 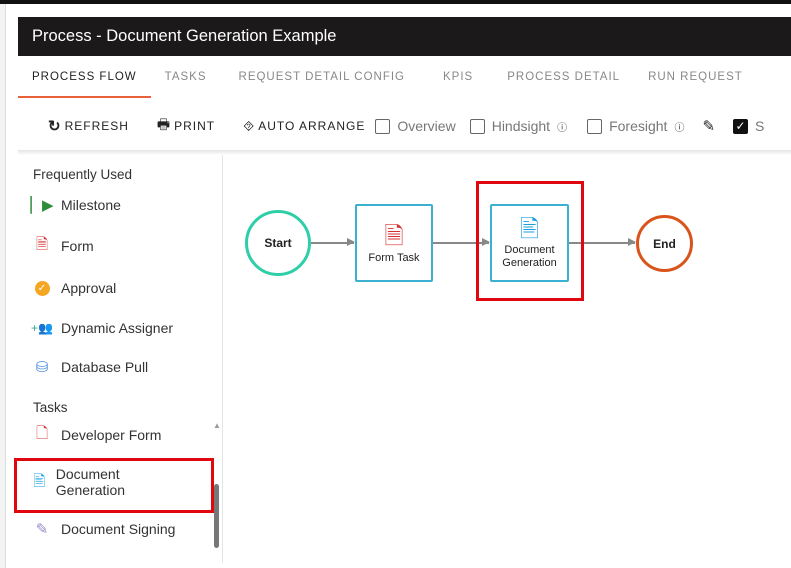 What do you see at coordinates (123, 529) in the screenshot?
I see `sidebar-item-document-signing: ✎ Document Signing` at bounding box center [123, 529].